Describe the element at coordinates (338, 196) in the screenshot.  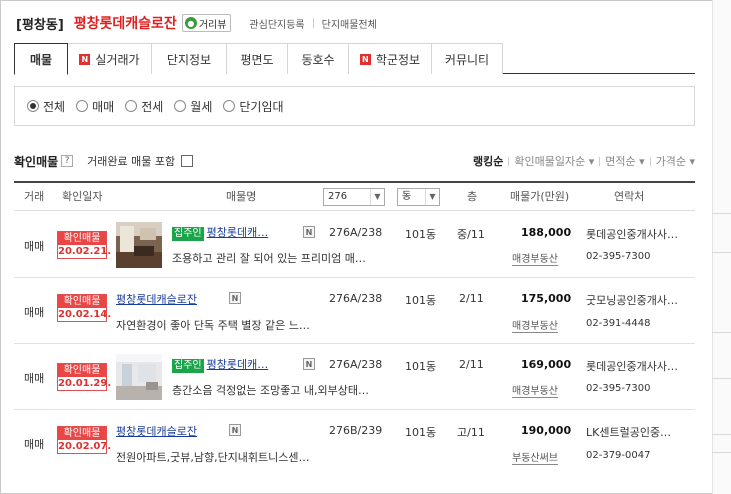
I see `area-select-value: 276` at that location.